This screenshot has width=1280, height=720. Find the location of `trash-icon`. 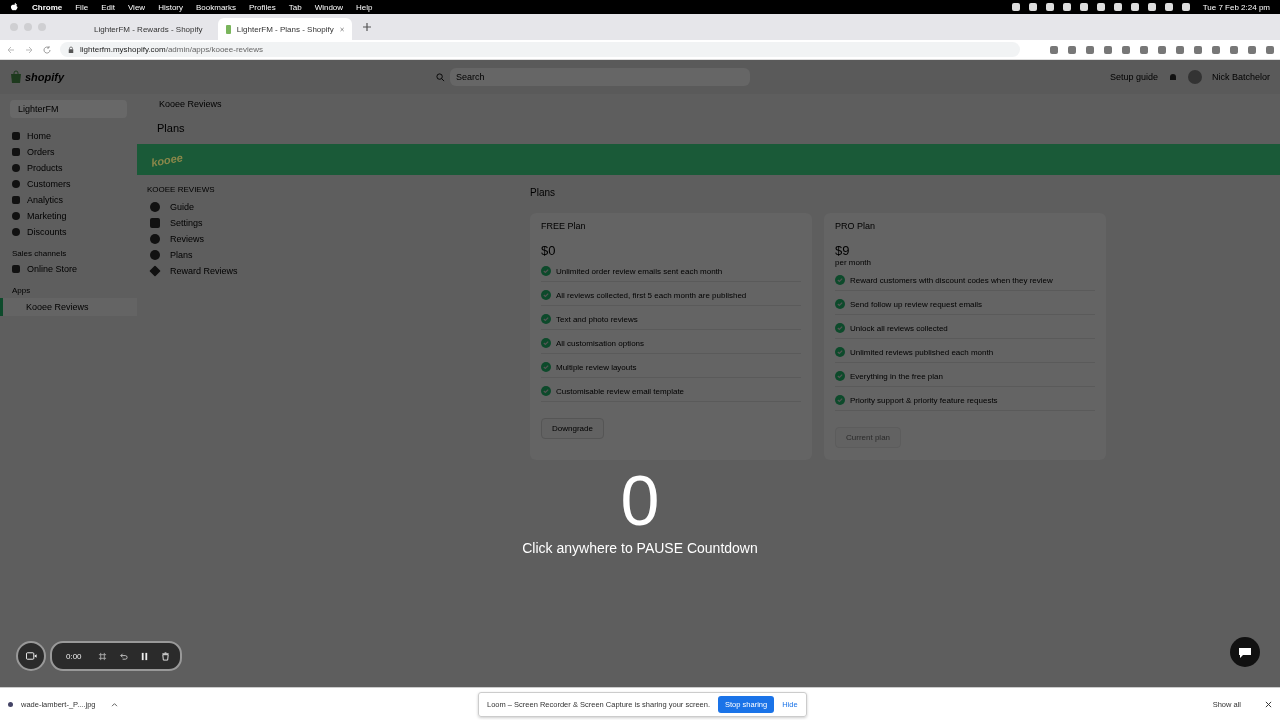

trash-icon is located at coordinates (165, 656).